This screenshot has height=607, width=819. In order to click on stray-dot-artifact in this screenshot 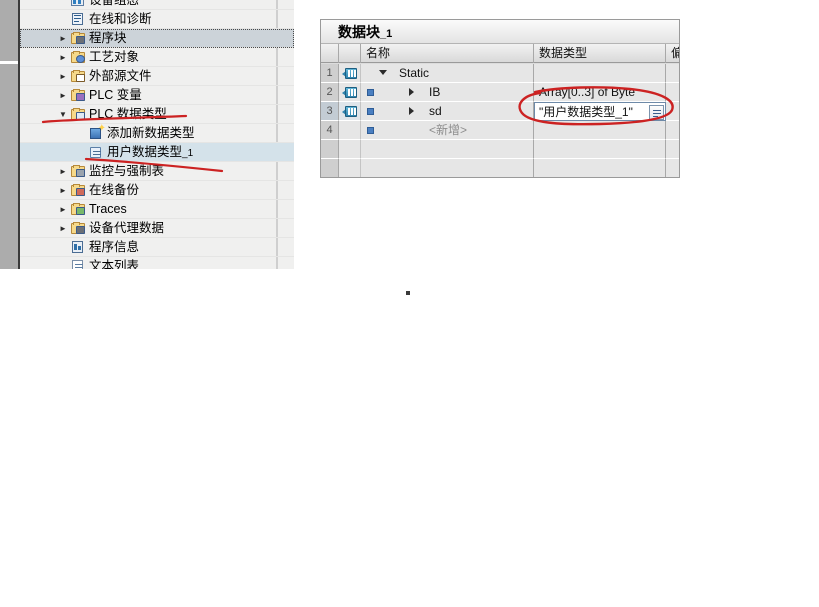, I will do `click(408, 293)`.